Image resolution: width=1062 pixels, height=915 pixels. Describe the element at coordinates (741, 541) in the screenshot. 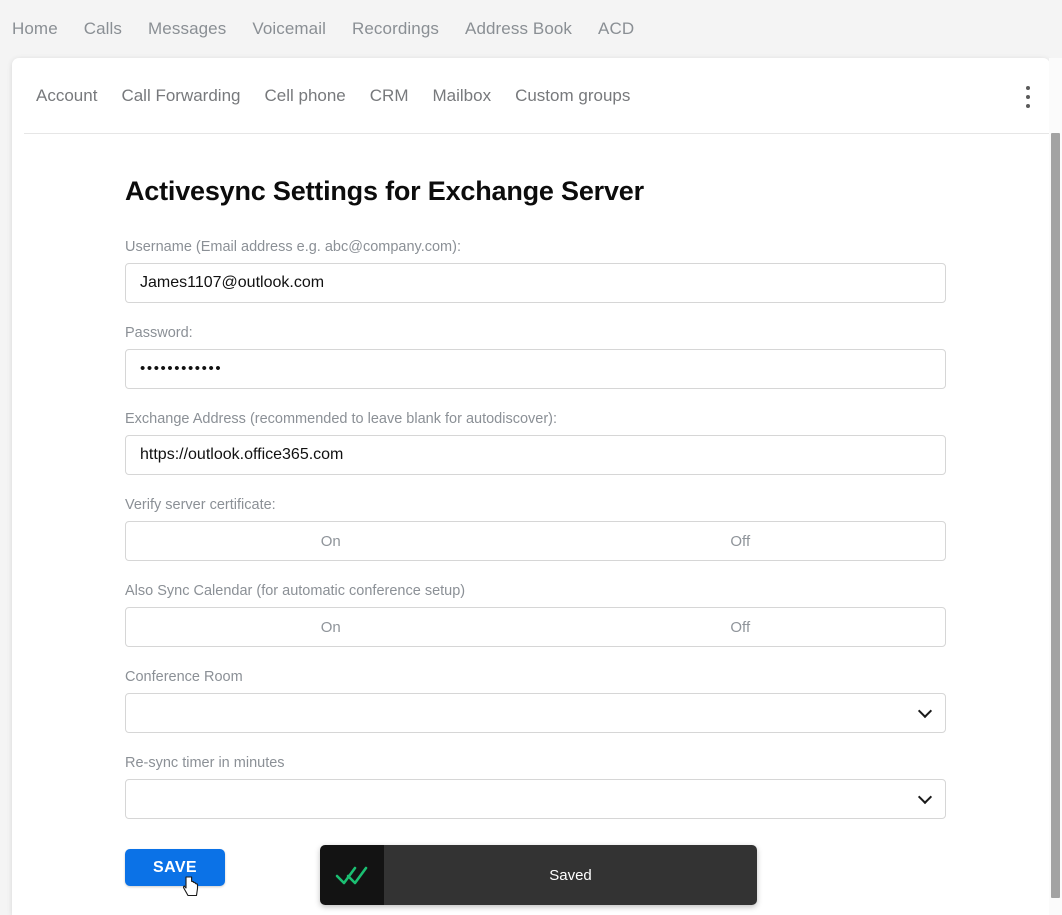

I see `verify-certificate-off-option: Off` at that location.